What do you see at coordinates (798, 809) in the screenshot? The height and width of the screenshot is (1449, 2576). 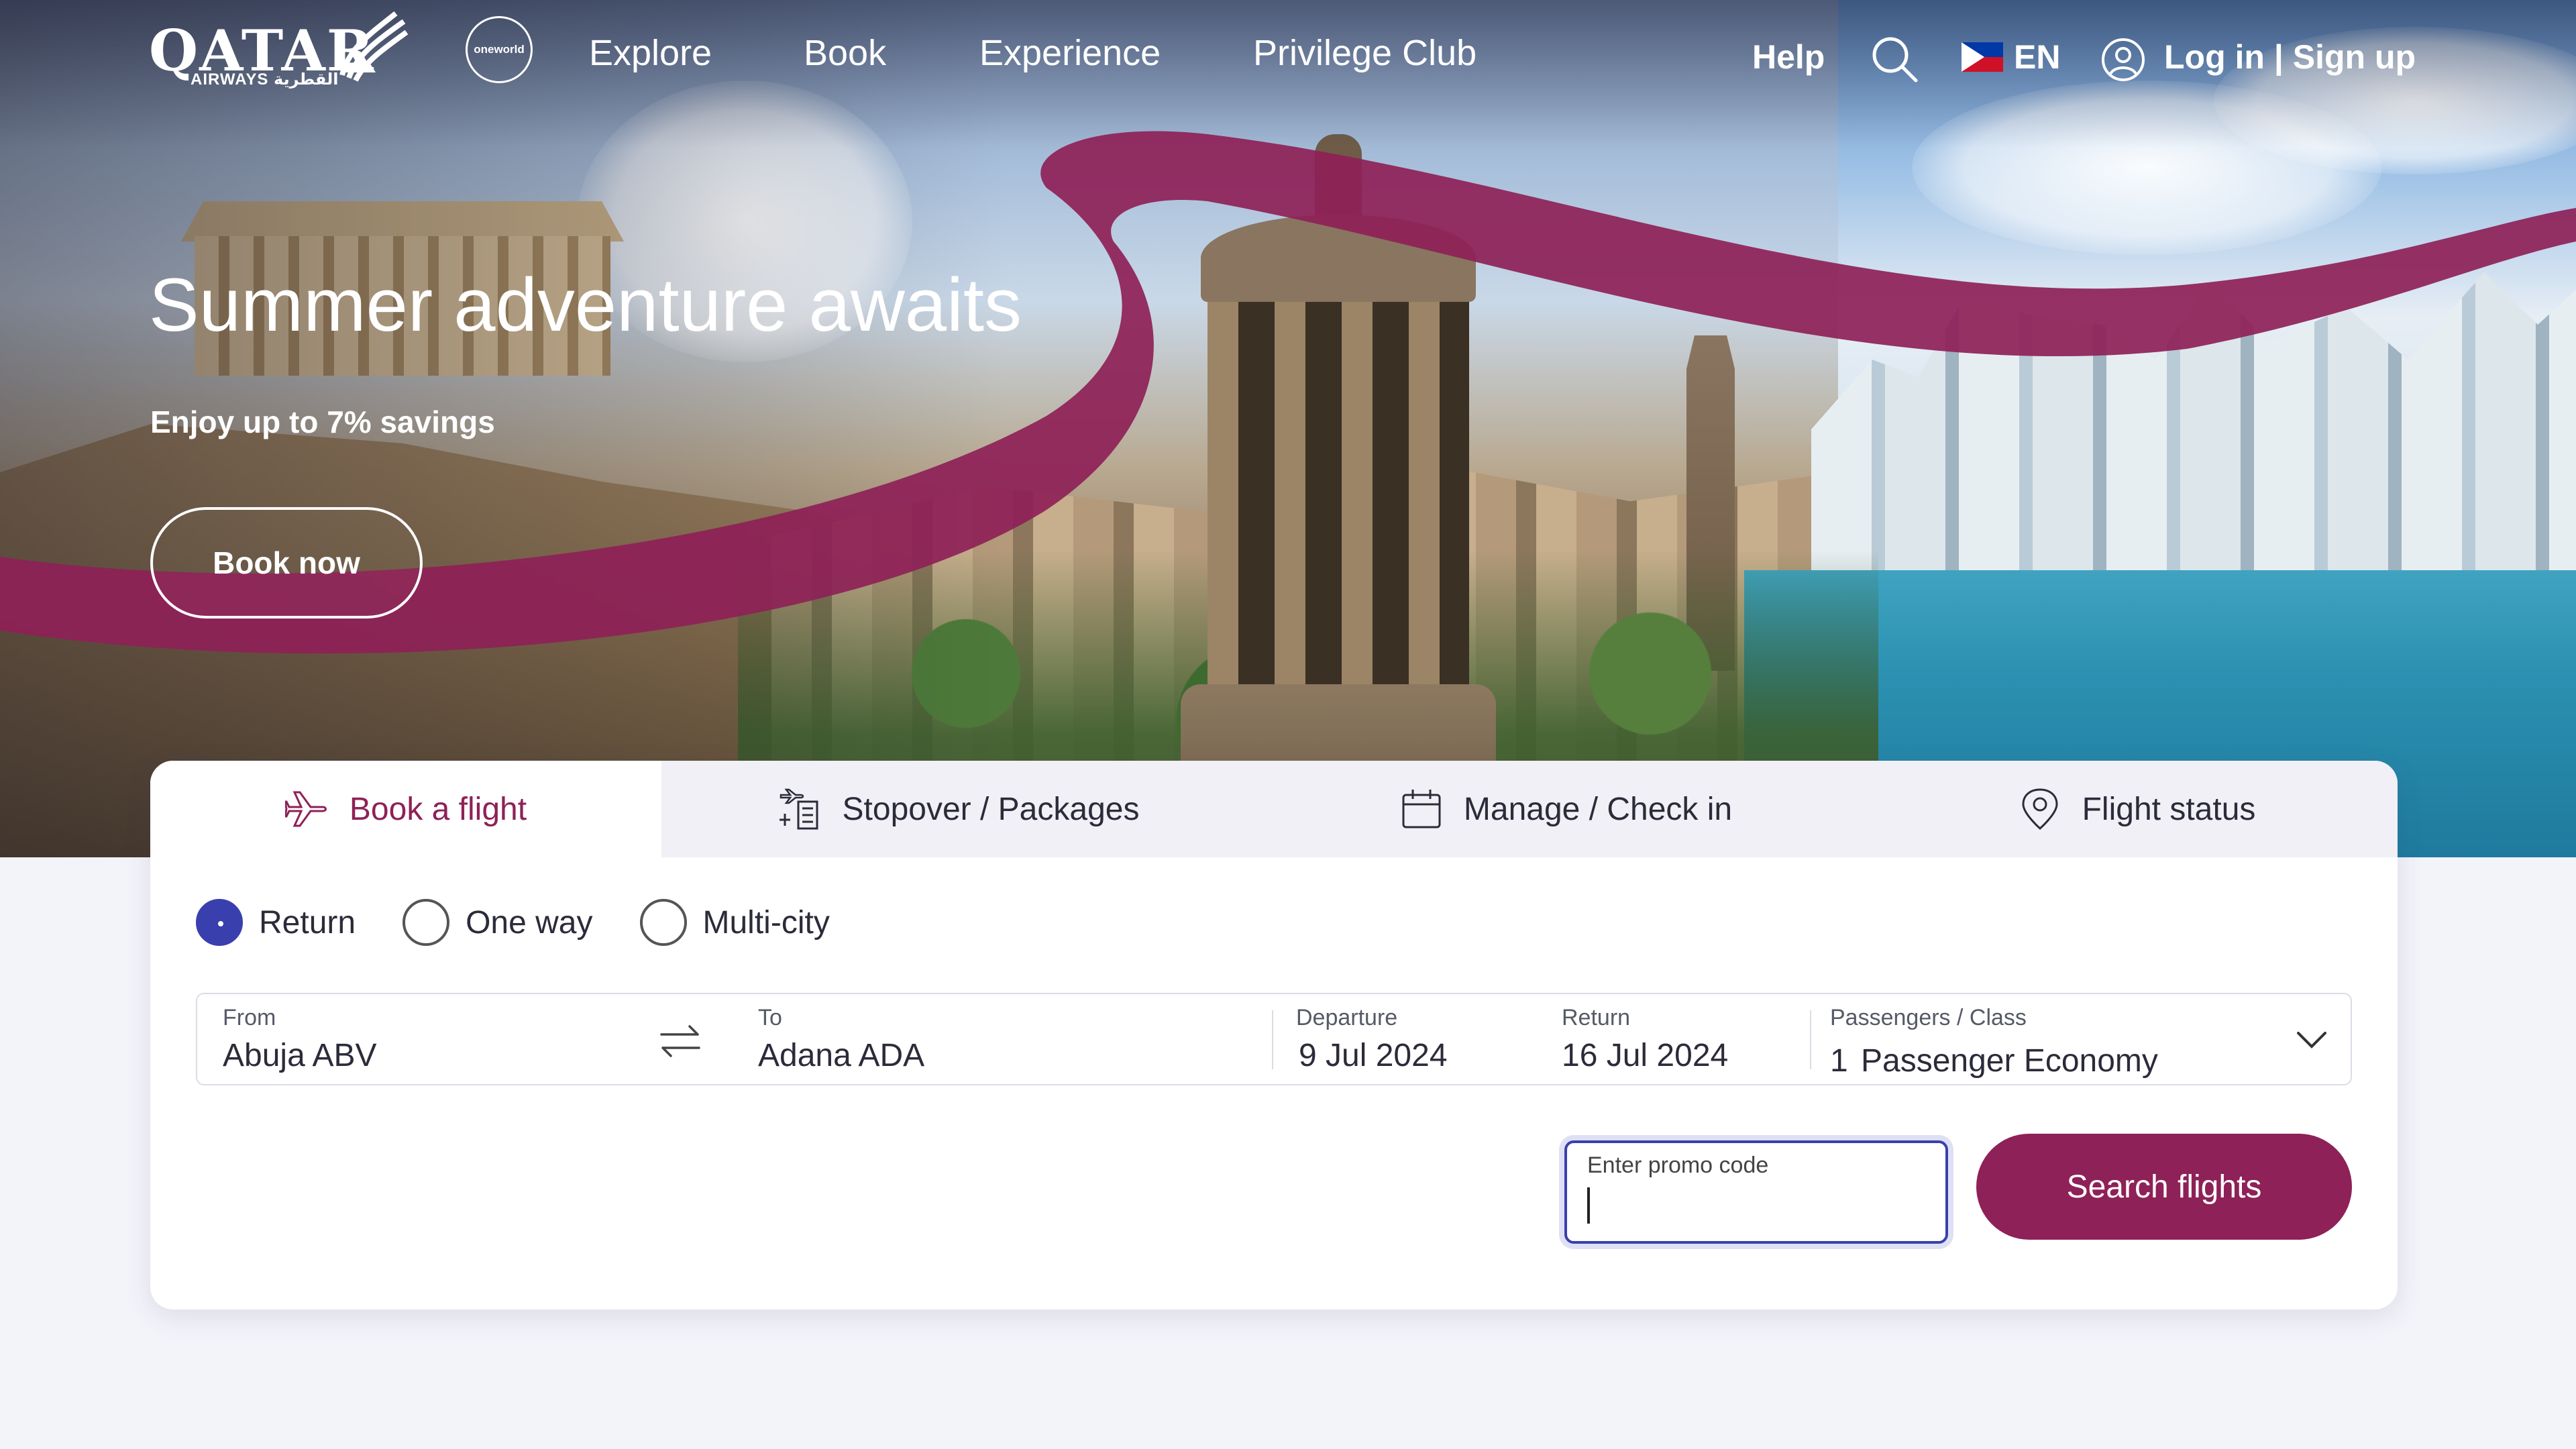 I see `stopover-icon` at bounding box center [798, 809].